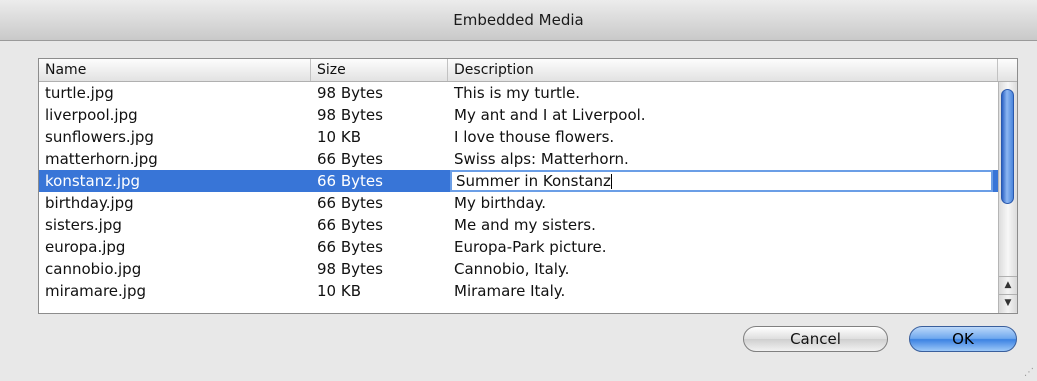  Describe the element at coordinates (79, 93) in the screenshot. I see `cell-name: turtle.jpg` at that location.